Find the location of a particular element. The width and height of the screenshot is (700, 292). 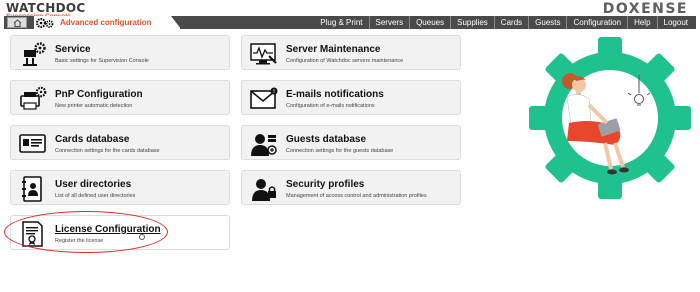

menu-supplies: Supplies is located at coordinates (472, 22).